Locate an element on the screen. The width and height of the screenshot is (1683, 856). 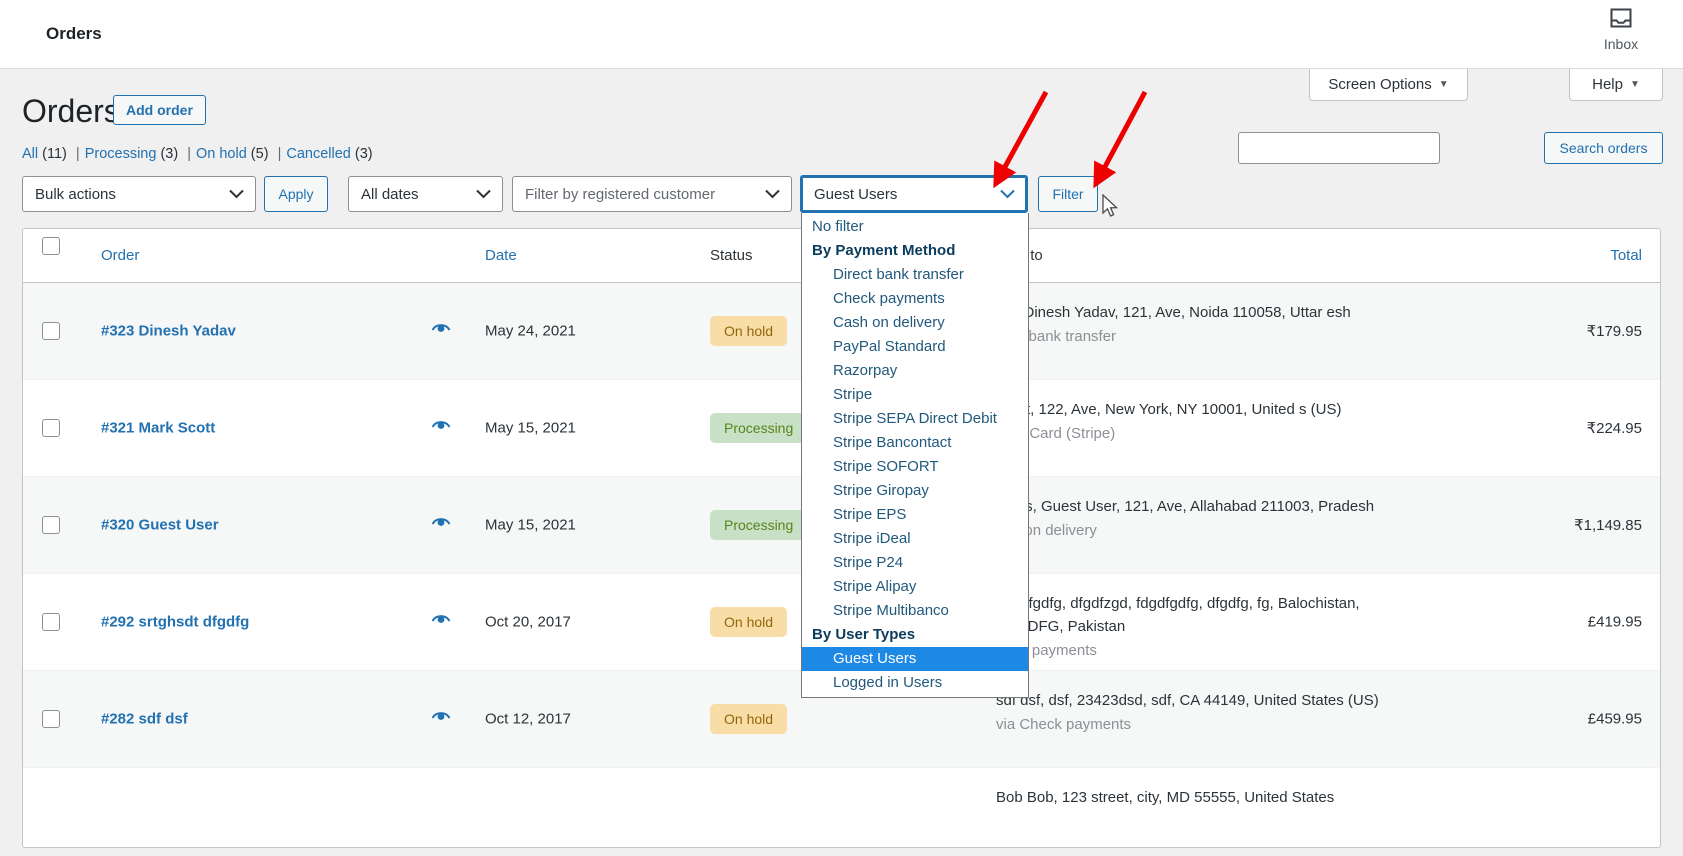
admin-top-bar: Orders Inbox is located at coordinates (841, 34).